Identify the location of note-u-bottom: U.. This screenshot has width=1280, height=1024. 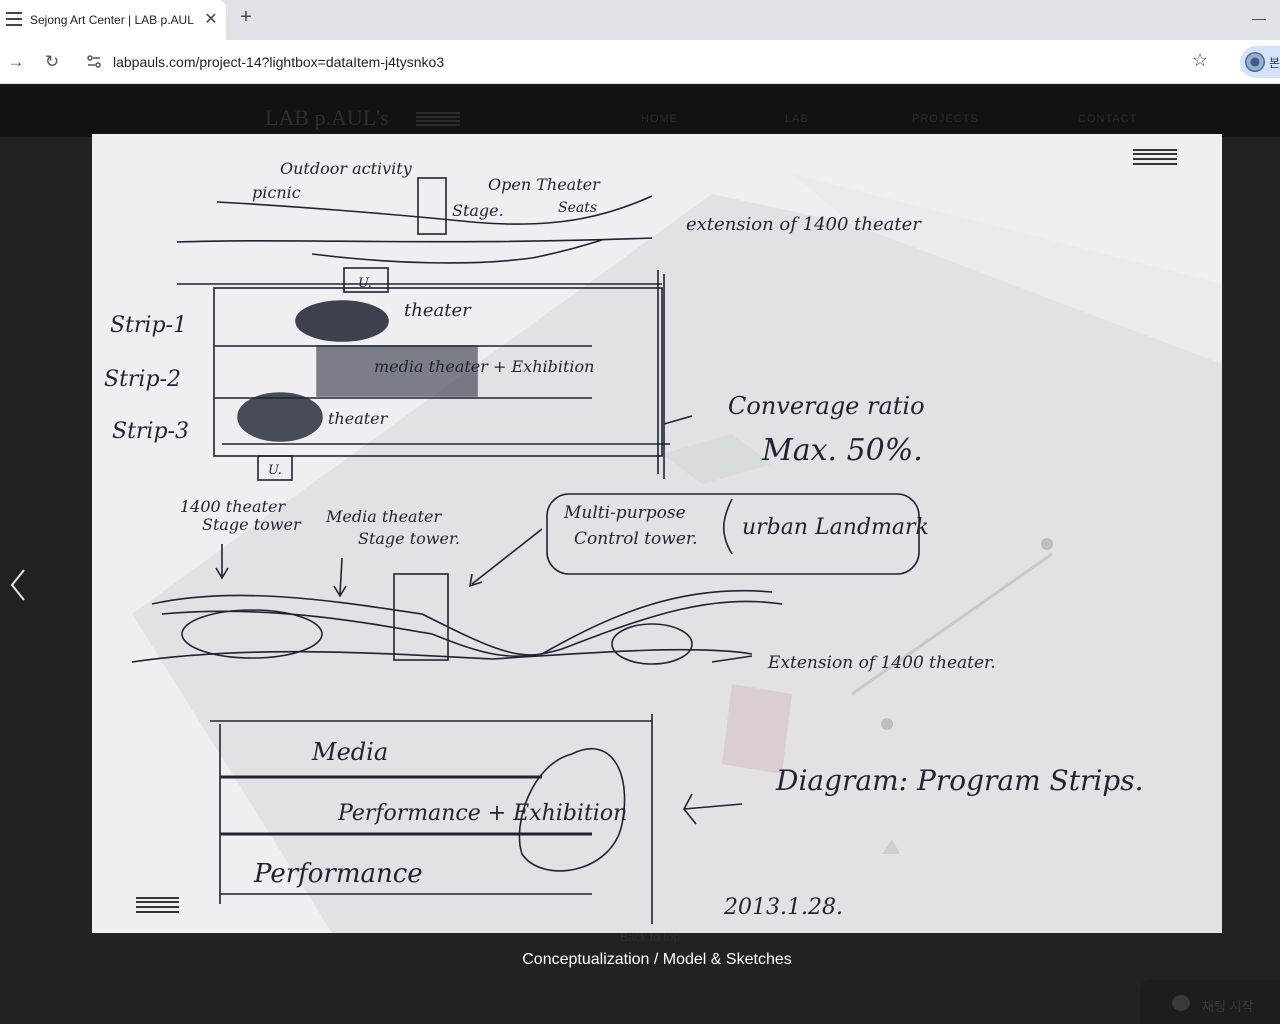
(275, 470).